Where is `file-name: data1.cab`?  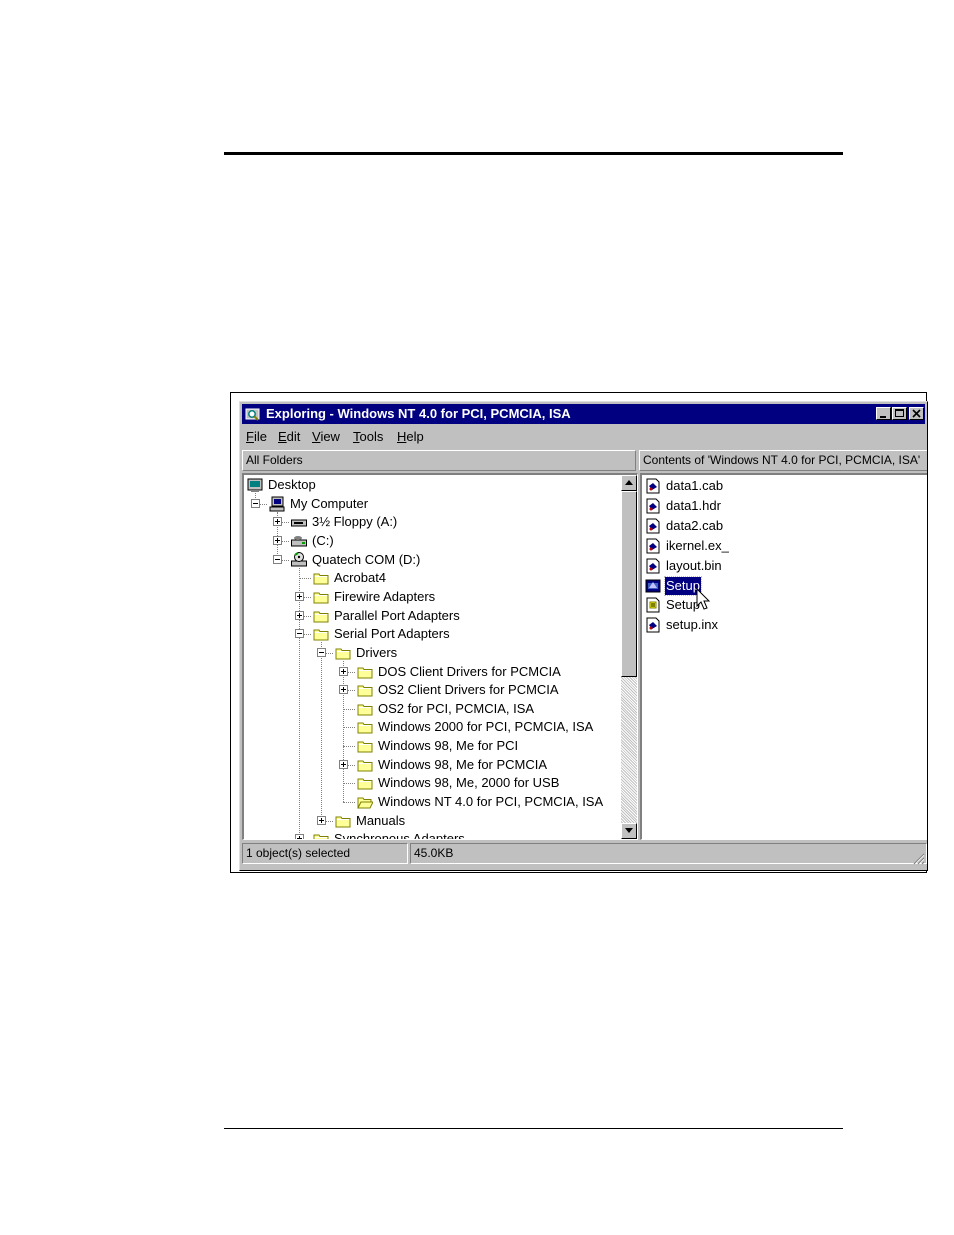 file-name: data1.cab is located at coordinates (695, 485).